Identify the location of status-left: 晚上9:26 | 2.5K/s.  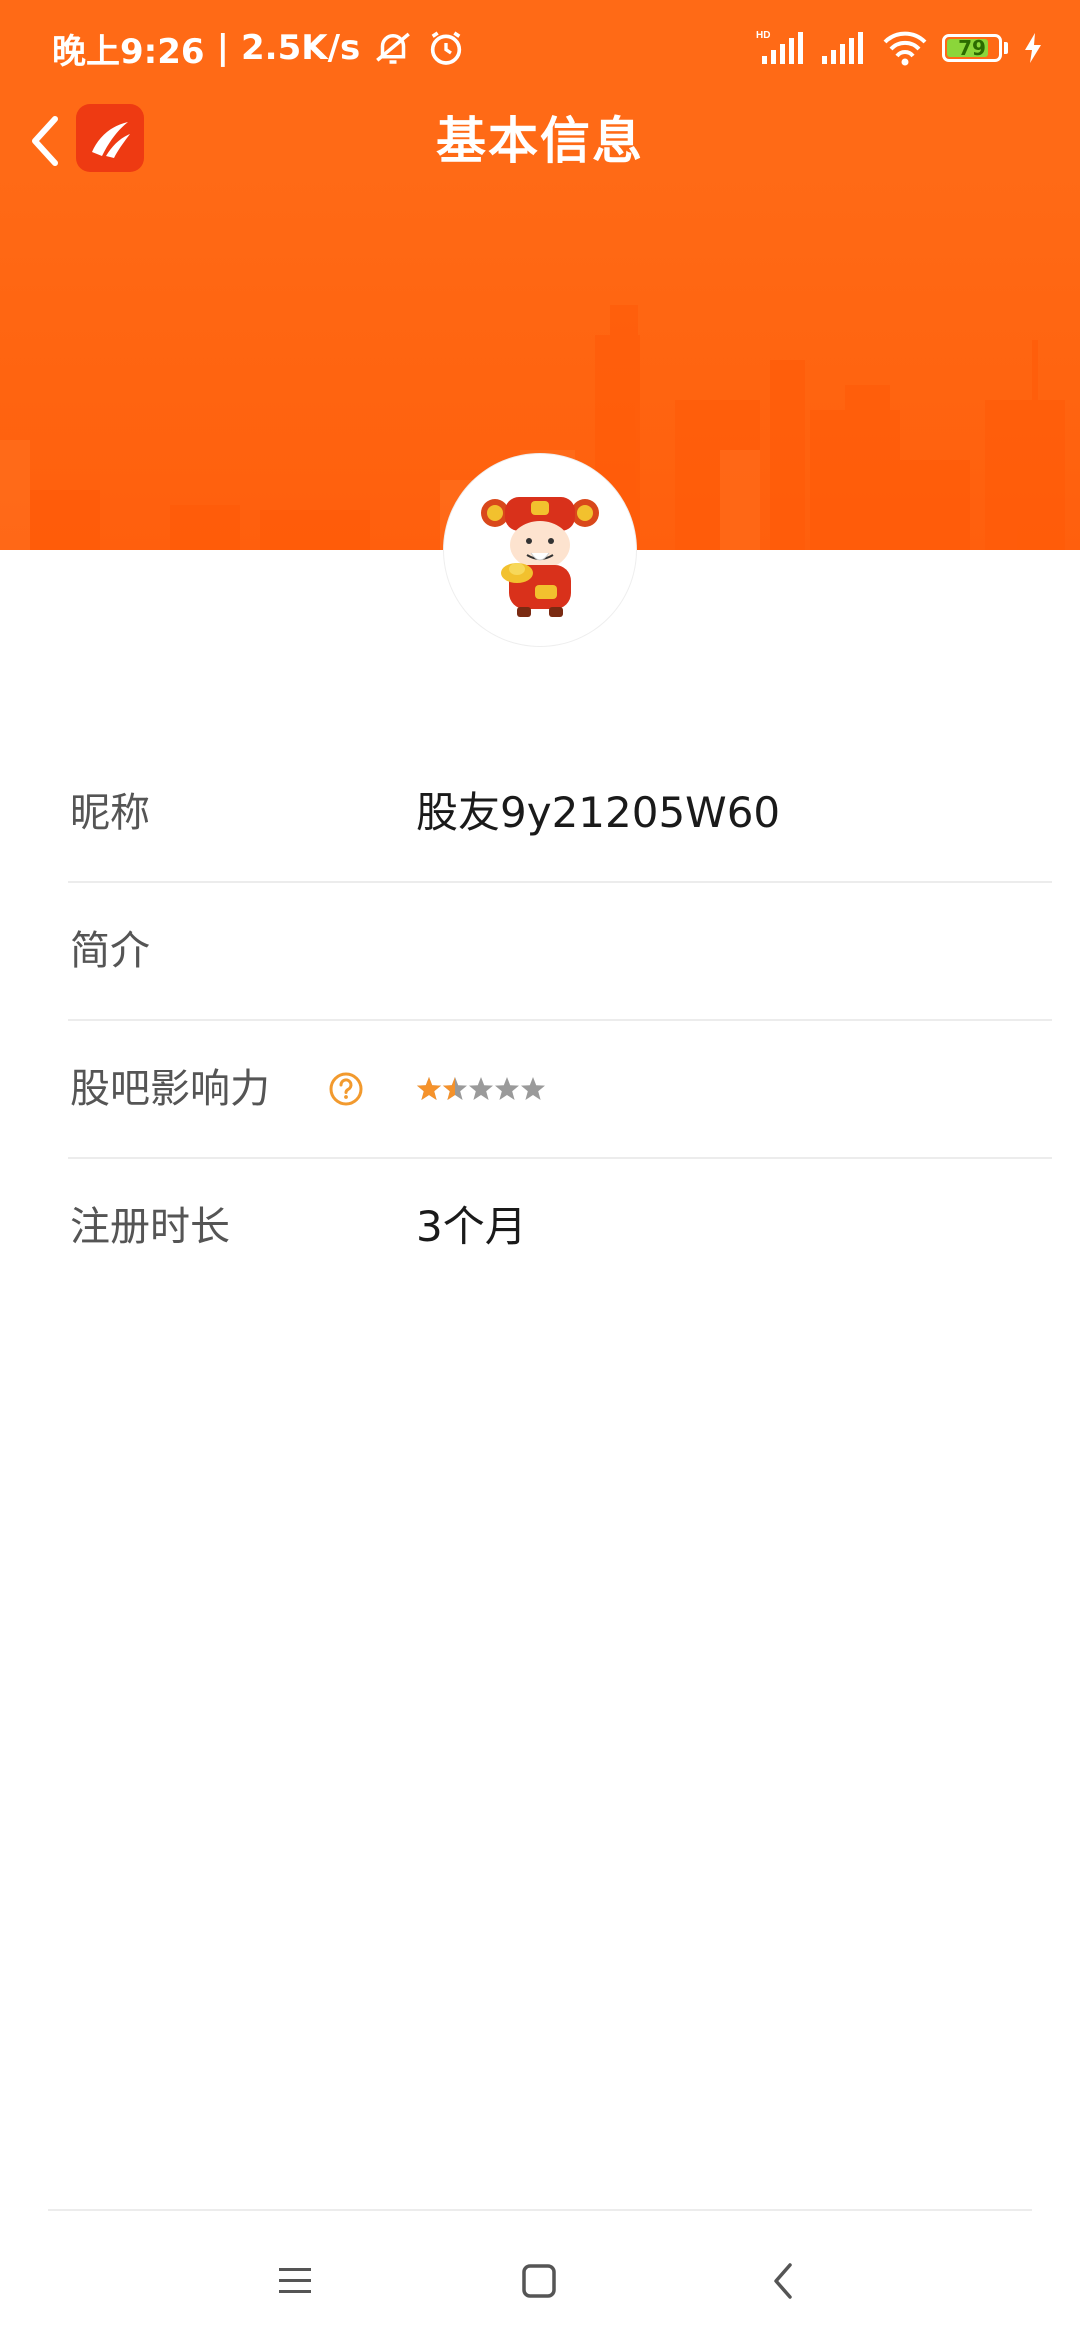
(259, 48).